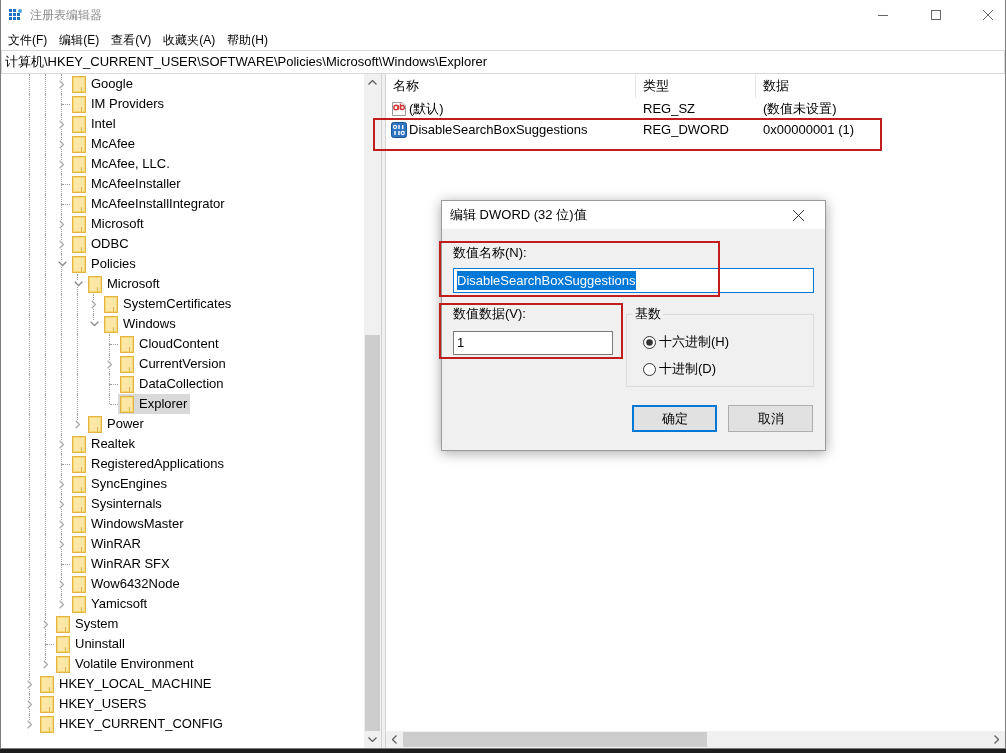 The image size is (1006, 753). Describe the element at coordinates (110, 604) in the screenshot. I see `tree-item: Yamicsoft` at that location.